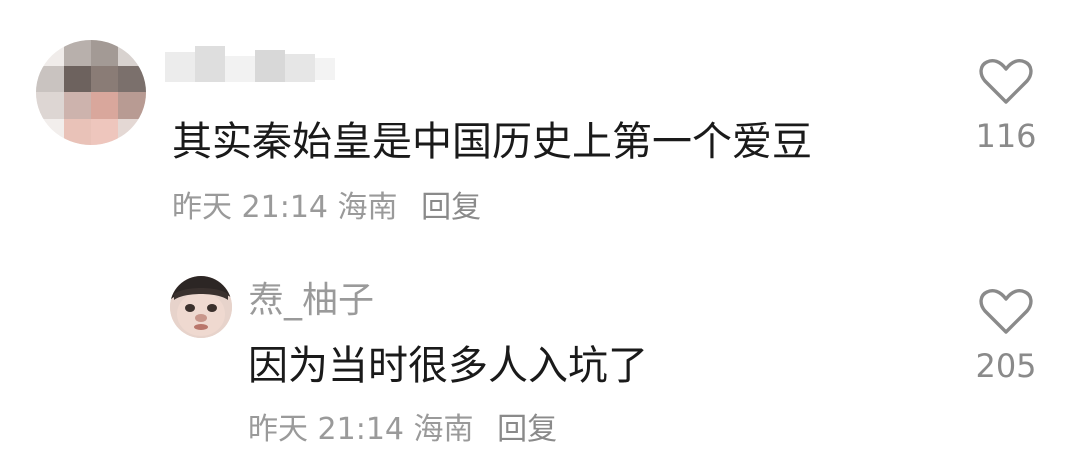 This screenshot has width=1080, height=475. I want to click on face-avatar-illustration, so click(201, 307).